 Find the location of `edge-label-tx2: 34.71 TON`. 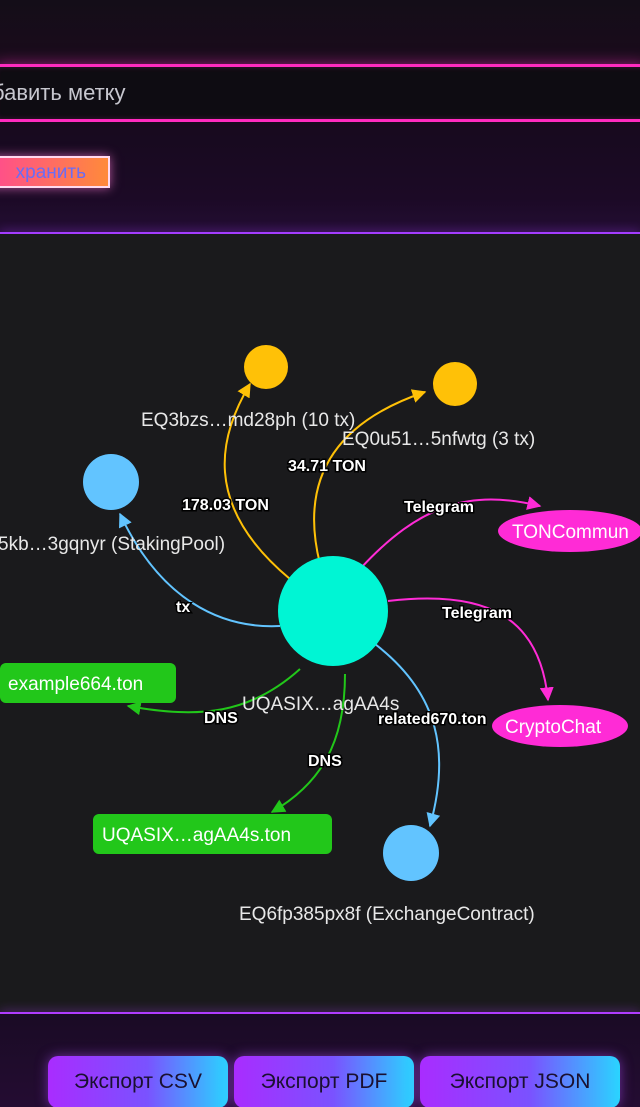

edge-label-tx2: 34.71 TON is located at coordinates (327, 466).